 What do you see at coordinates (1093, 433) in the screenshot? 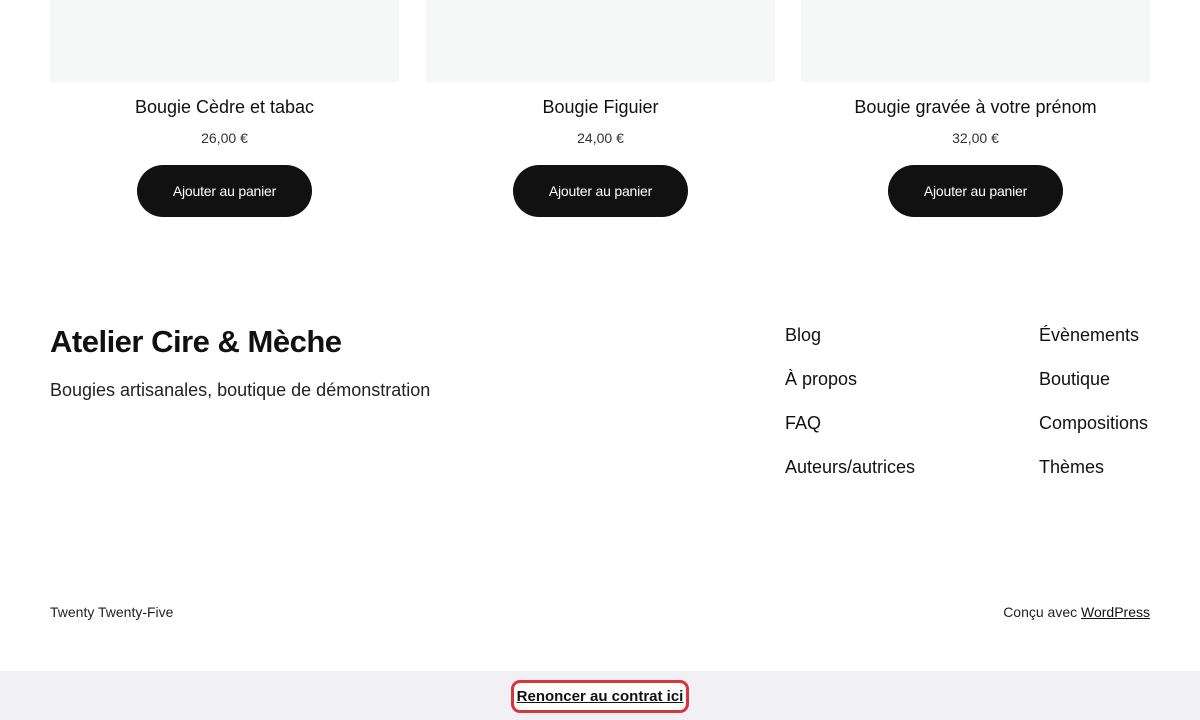
I see `footer-link-compositions: Compositions` at bounding box center [1093, 433].